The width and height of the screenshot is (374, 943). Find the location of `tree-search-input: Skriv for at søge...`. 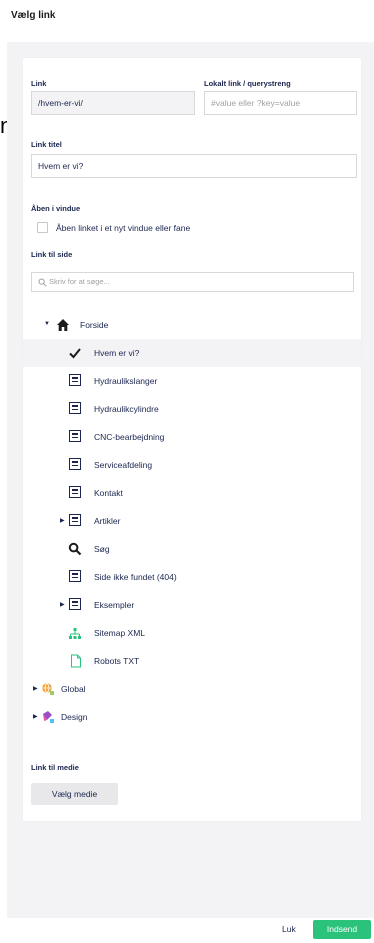

tree-search-input: Skriv for at søge... is located at coordinates (192, 282).